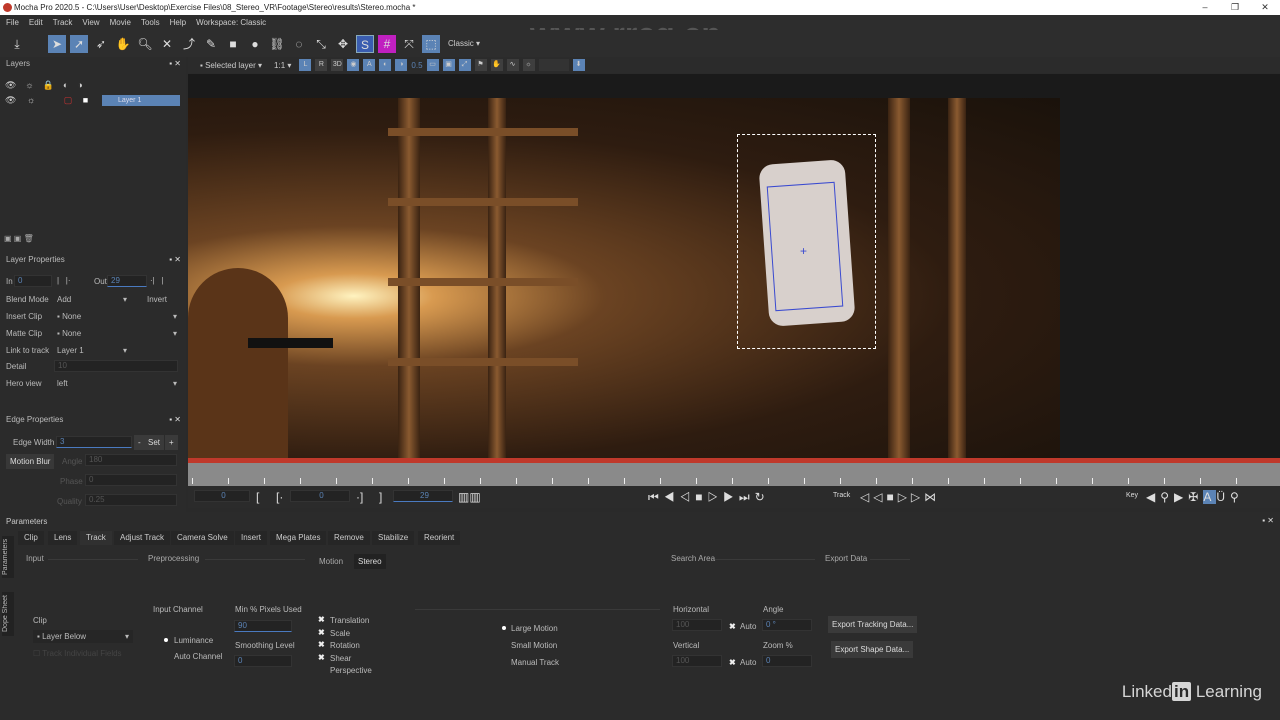 This screenshot has width=1280, height=720. I want to click on save-icon: ⤓, so click(17, 44).